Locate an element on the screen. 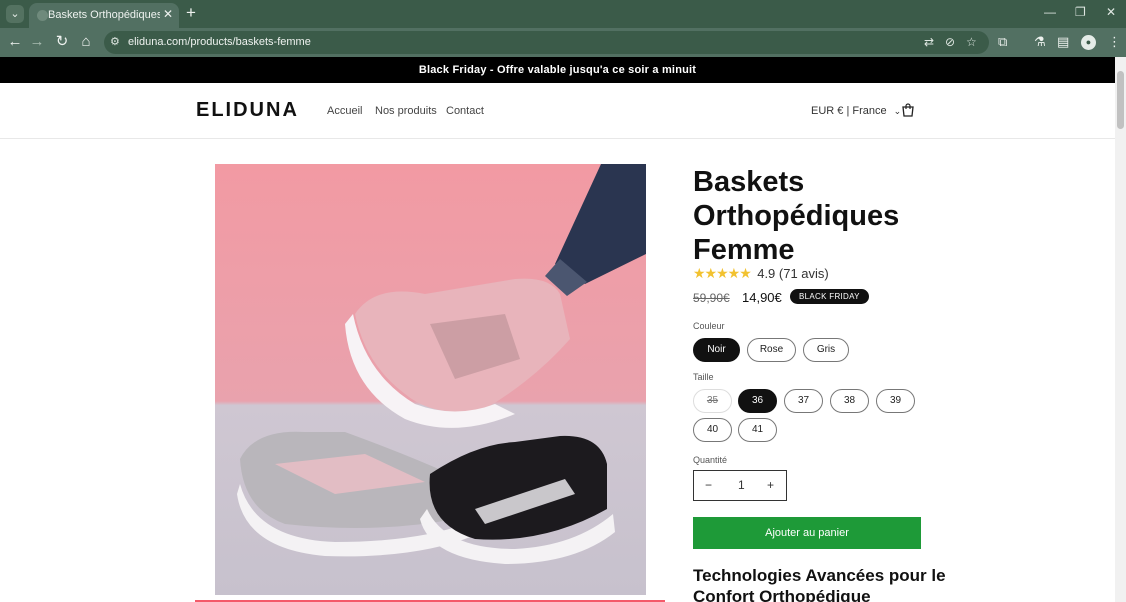 The height and width of the screenshot is (602, 1126). size-option-41: 41 is located at coordinates (757, 430).